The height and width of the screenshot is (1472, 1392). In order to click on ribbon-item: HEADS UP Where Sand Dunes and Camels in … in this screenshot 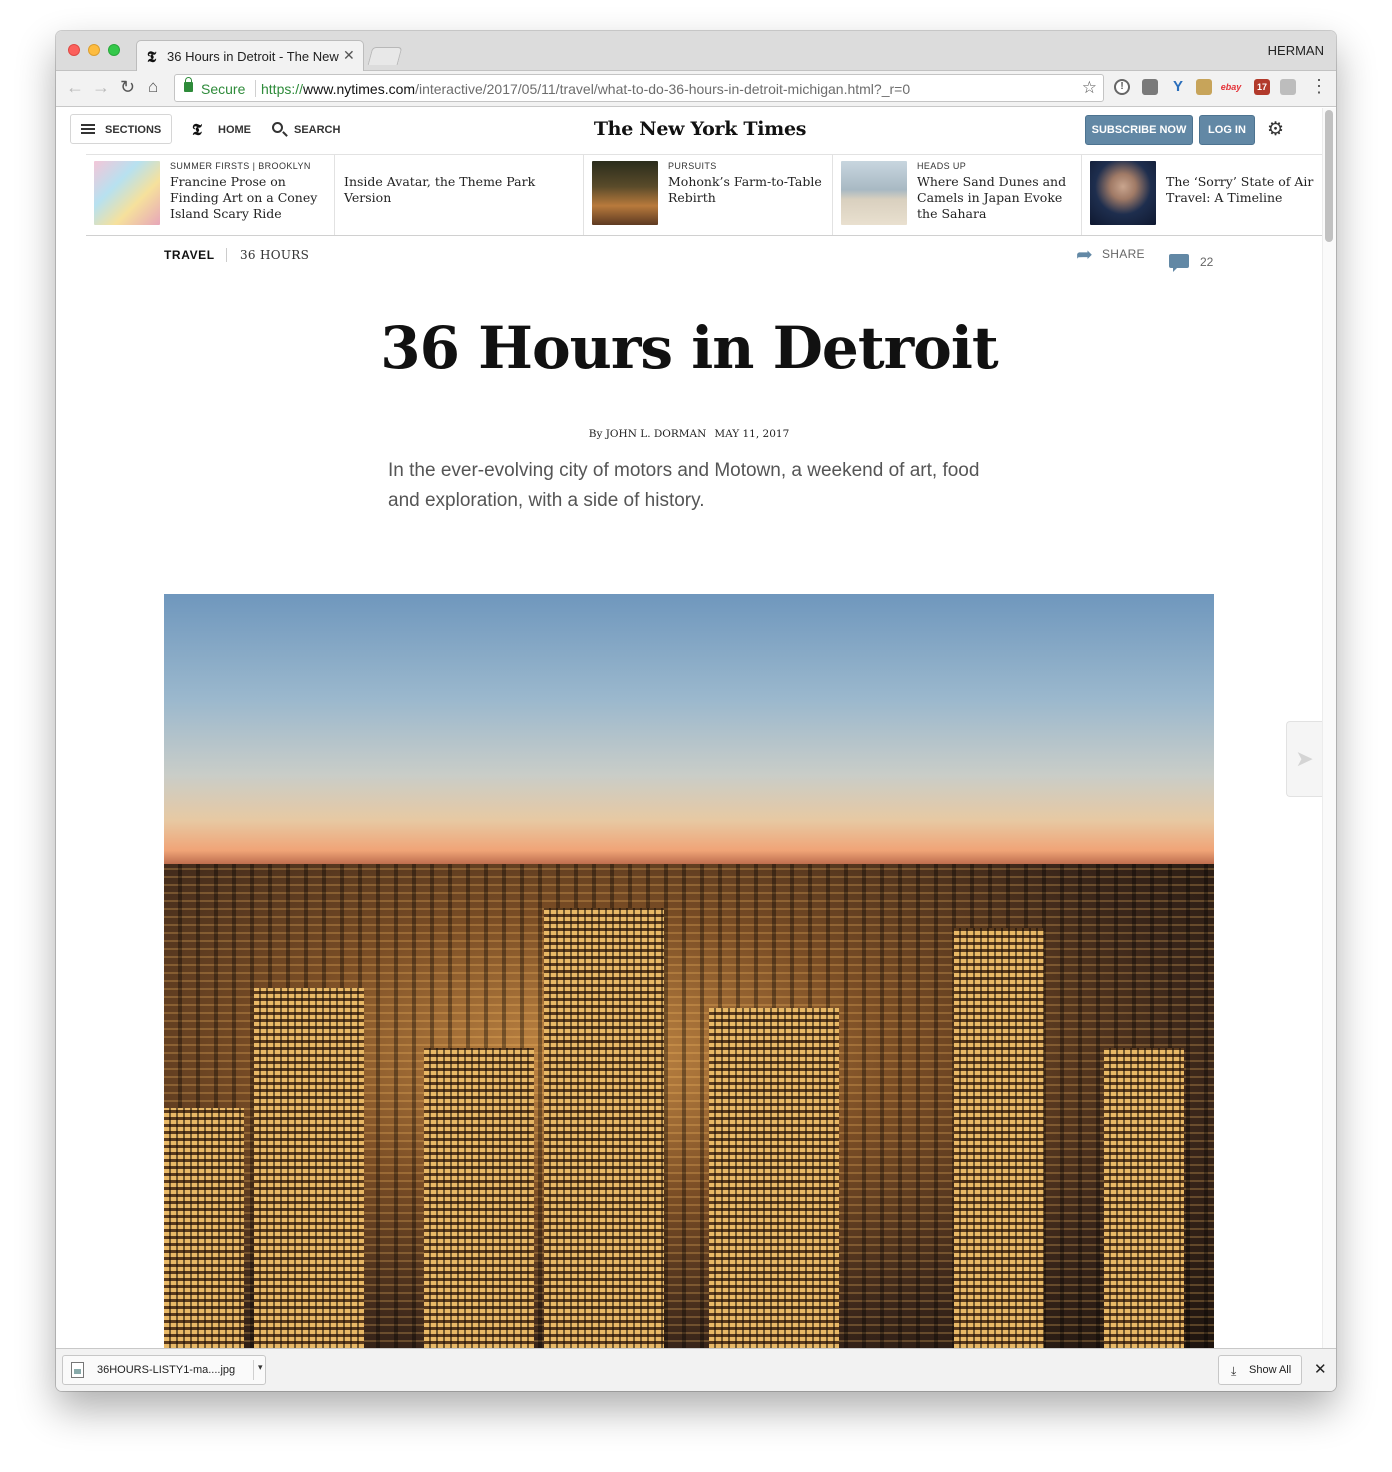, I will do `click(957, 195)`.